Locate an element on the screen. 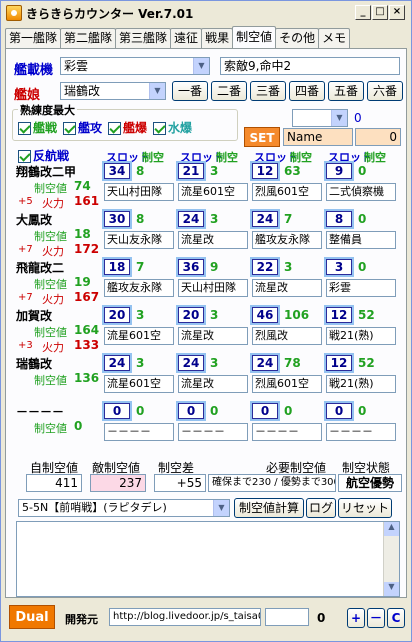  tab-fleet3: 第三艦隊 is located at coordinates (143, 38).